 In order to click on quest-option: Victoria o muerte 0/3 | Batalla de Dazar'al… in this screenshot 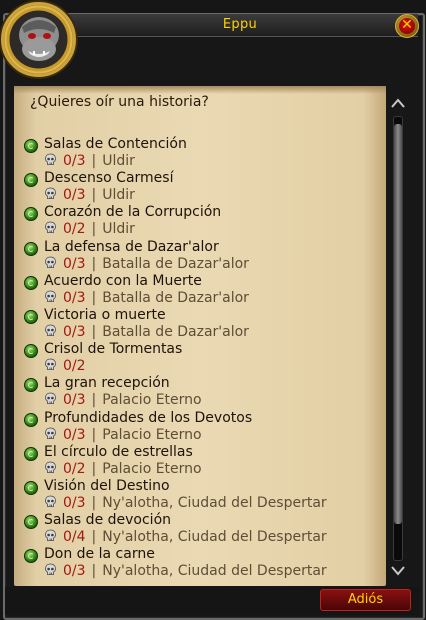, I will do `click(202, 324)`.